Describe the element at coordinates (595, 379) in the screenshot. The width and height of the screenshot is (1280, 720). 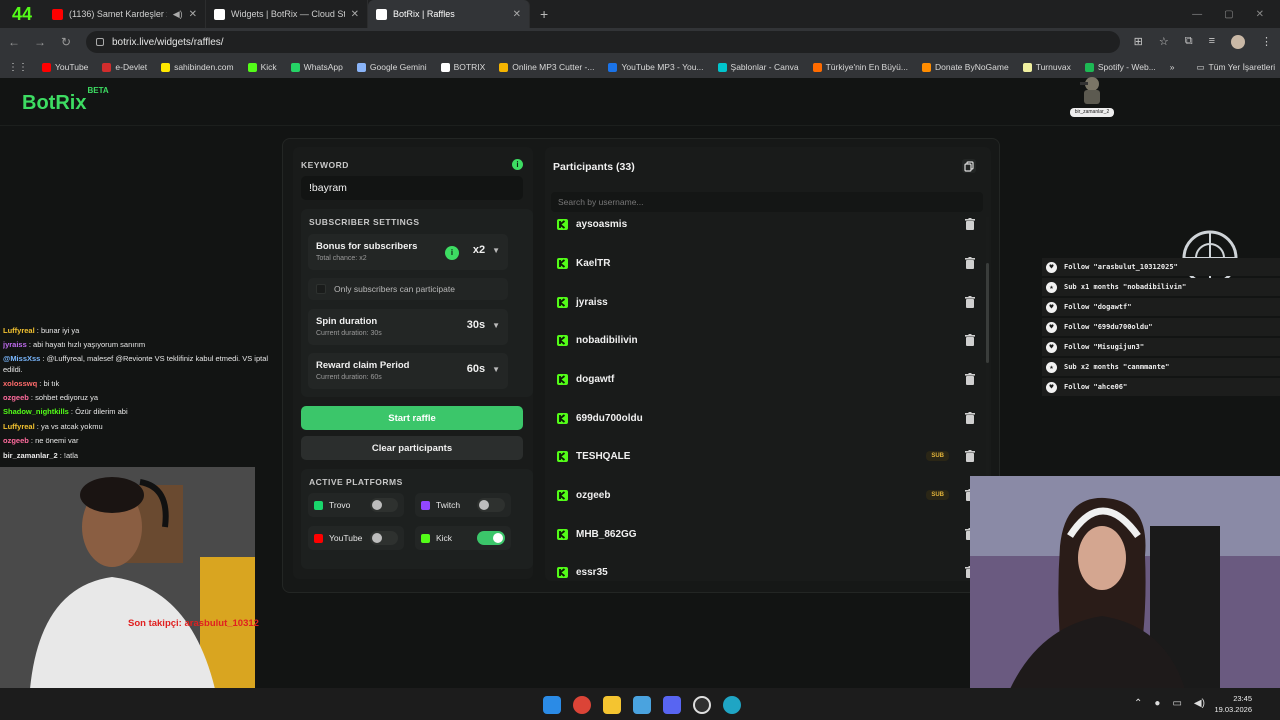
I see `participant-name: dogawtf` at that location.